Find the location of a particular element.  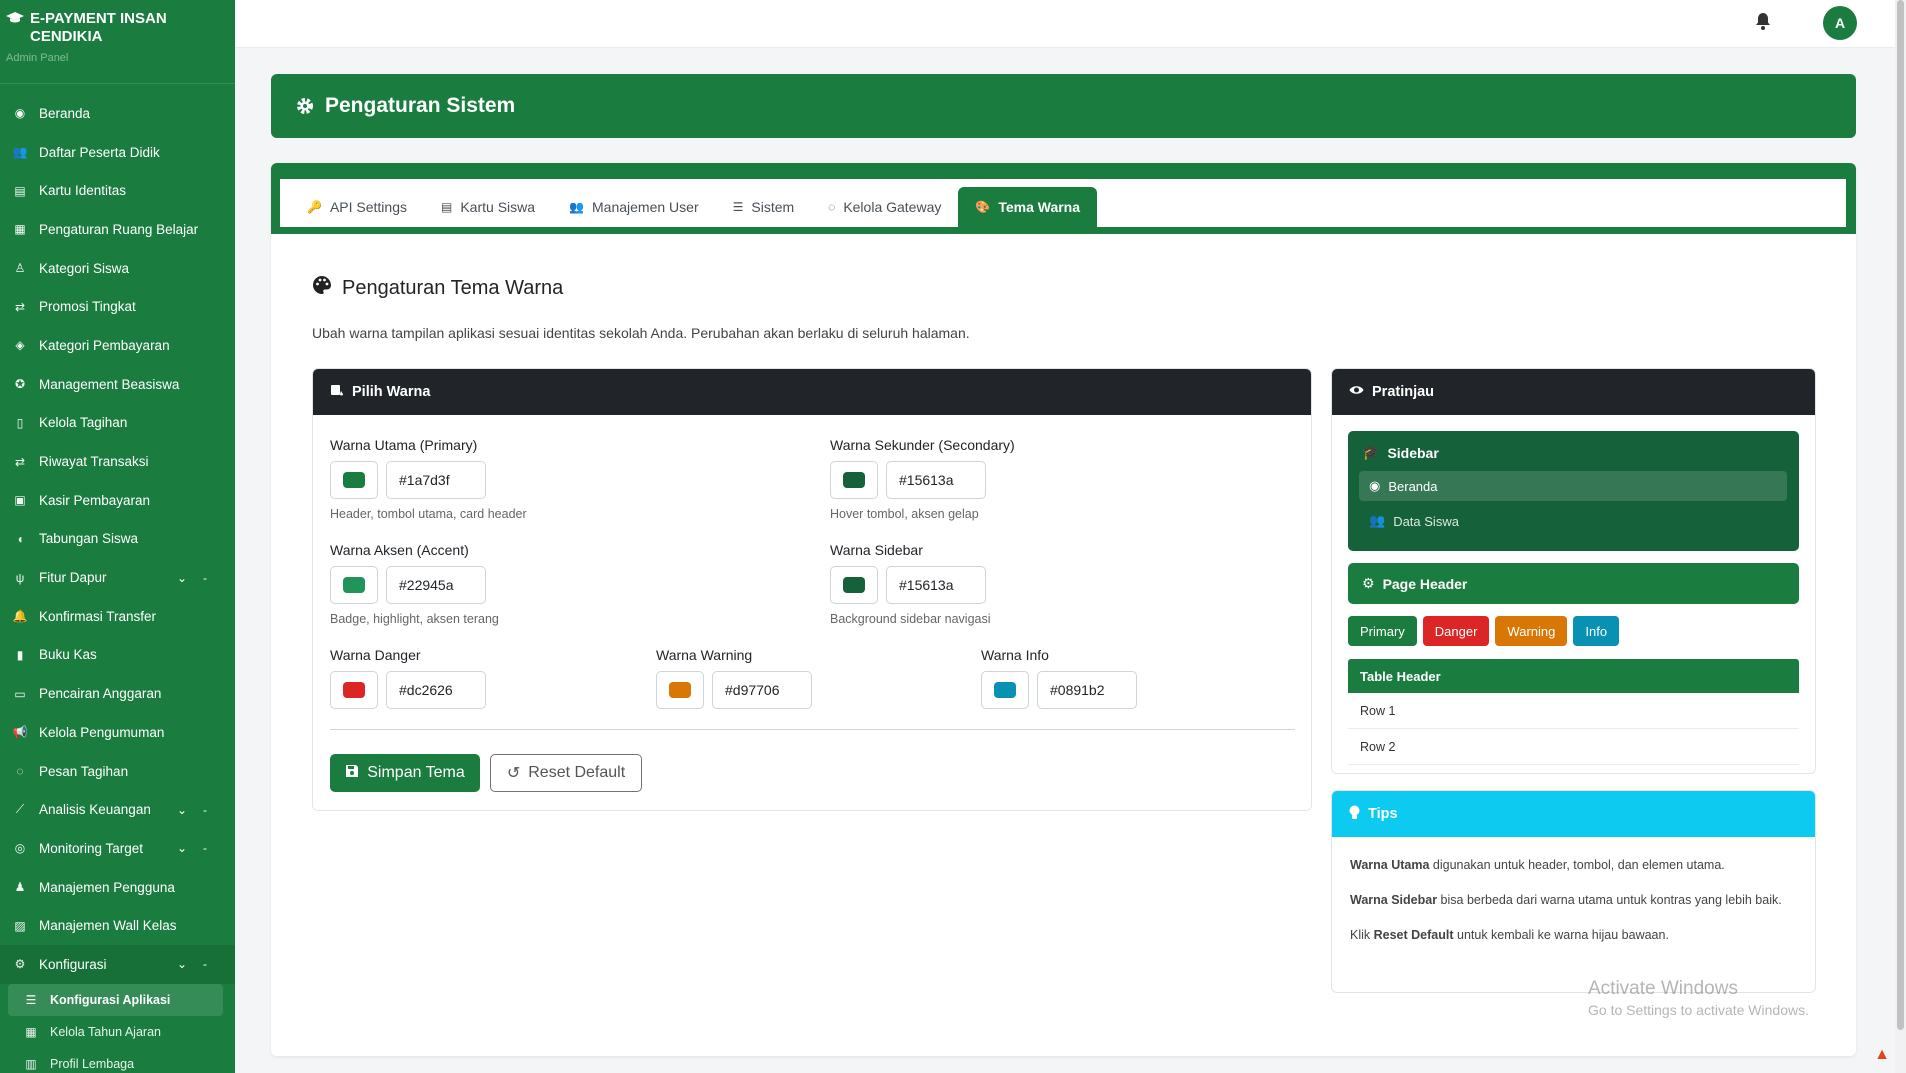

tab-api-settings: 🔑 API Settings is located at coordinates (357, 207).